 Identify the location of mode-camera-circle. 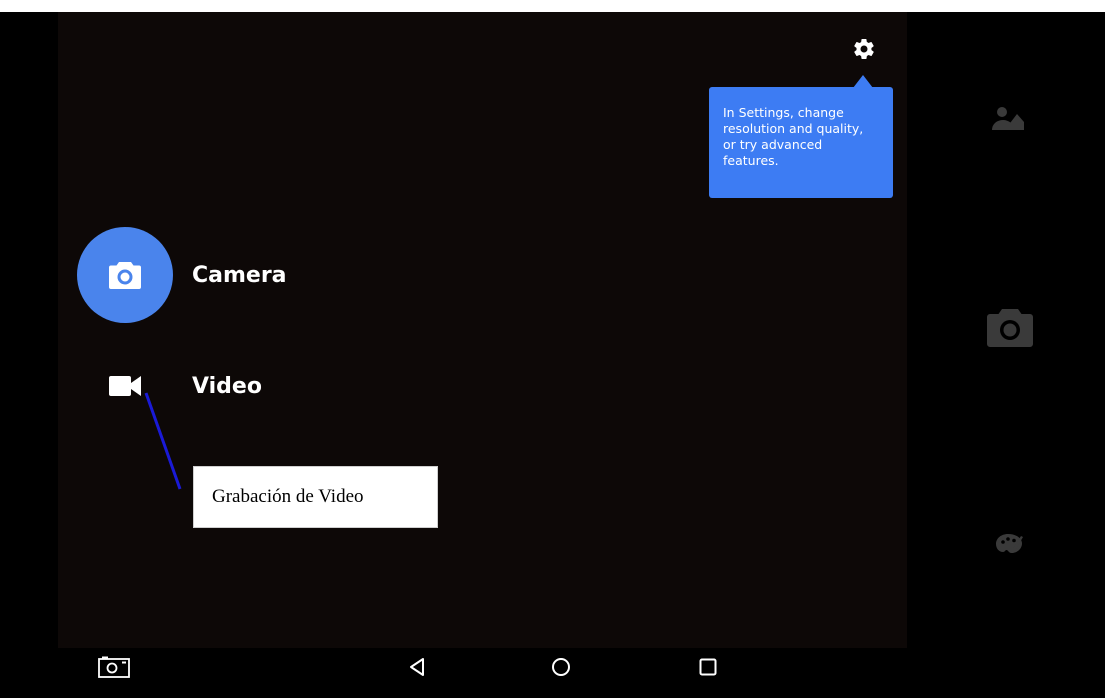
(125, 275).